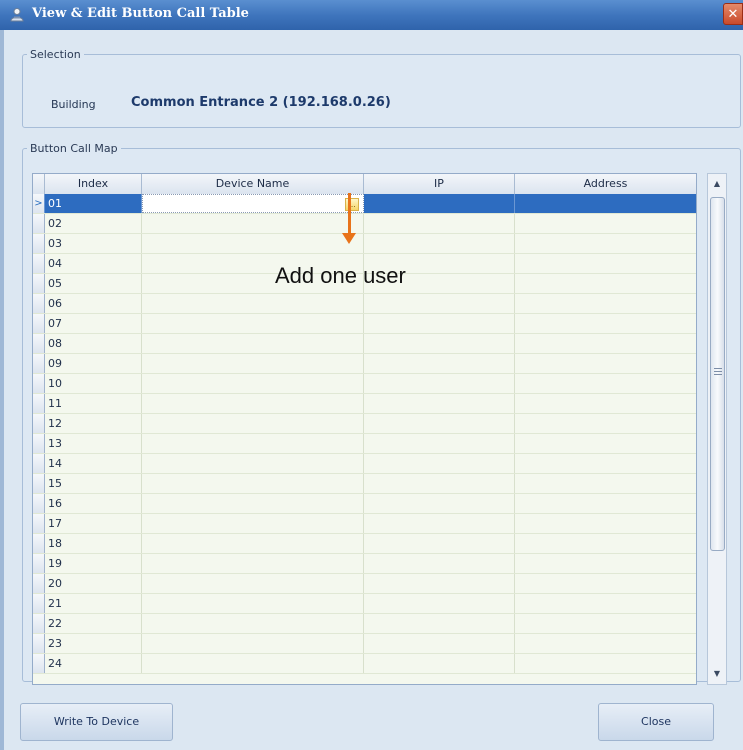  What do you see at coordinates (364, 564) in the screenshot?
I see `table-row: 19` at bounding box center [364, 564].